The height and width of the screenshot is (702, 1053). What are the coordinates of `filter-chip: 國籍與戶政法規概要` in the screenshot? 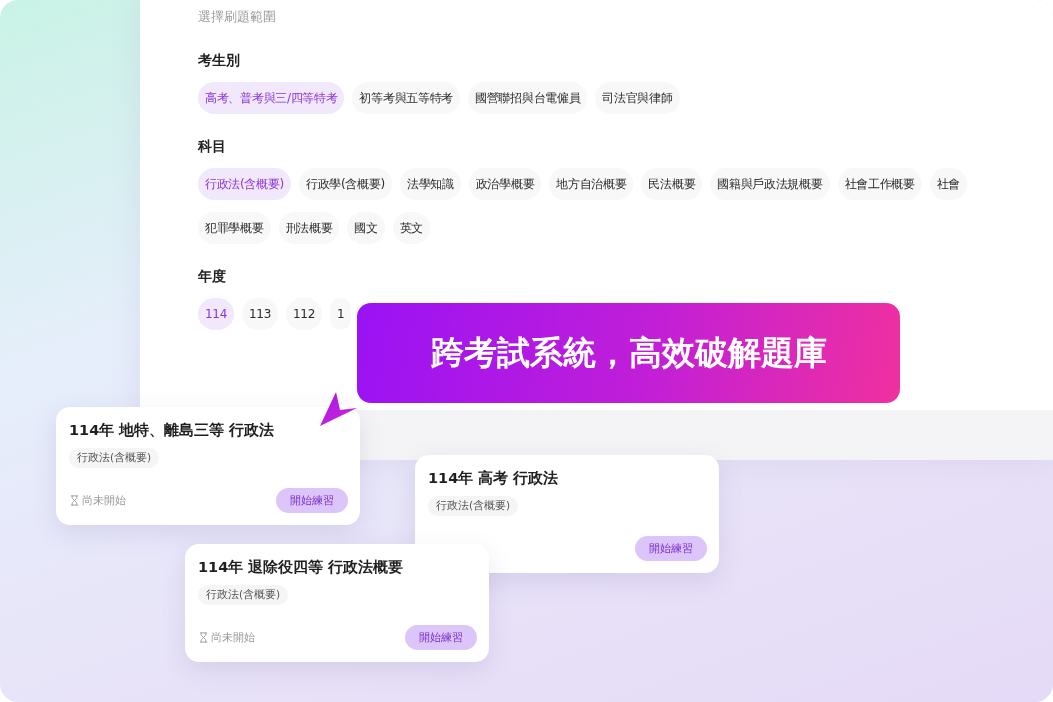 It's located at (770, 184).